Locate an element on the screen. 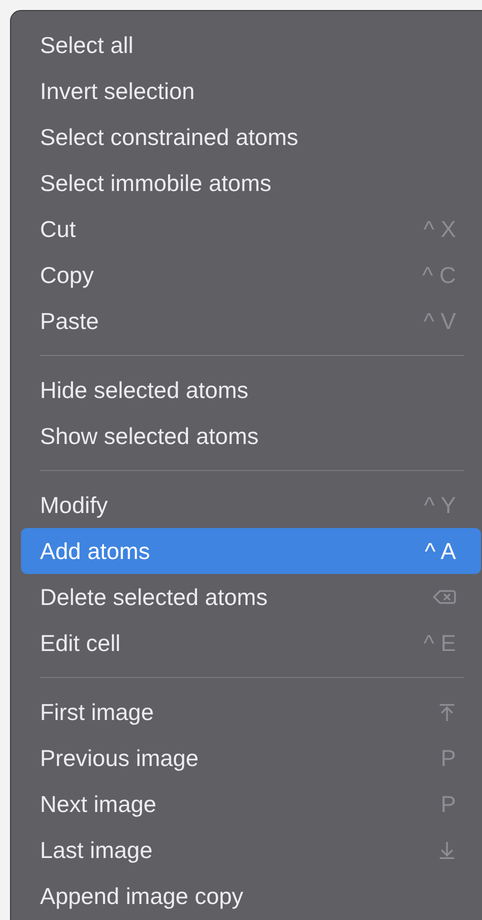  menu-item: Select immobile atoms is located at coordinates (251, 183).